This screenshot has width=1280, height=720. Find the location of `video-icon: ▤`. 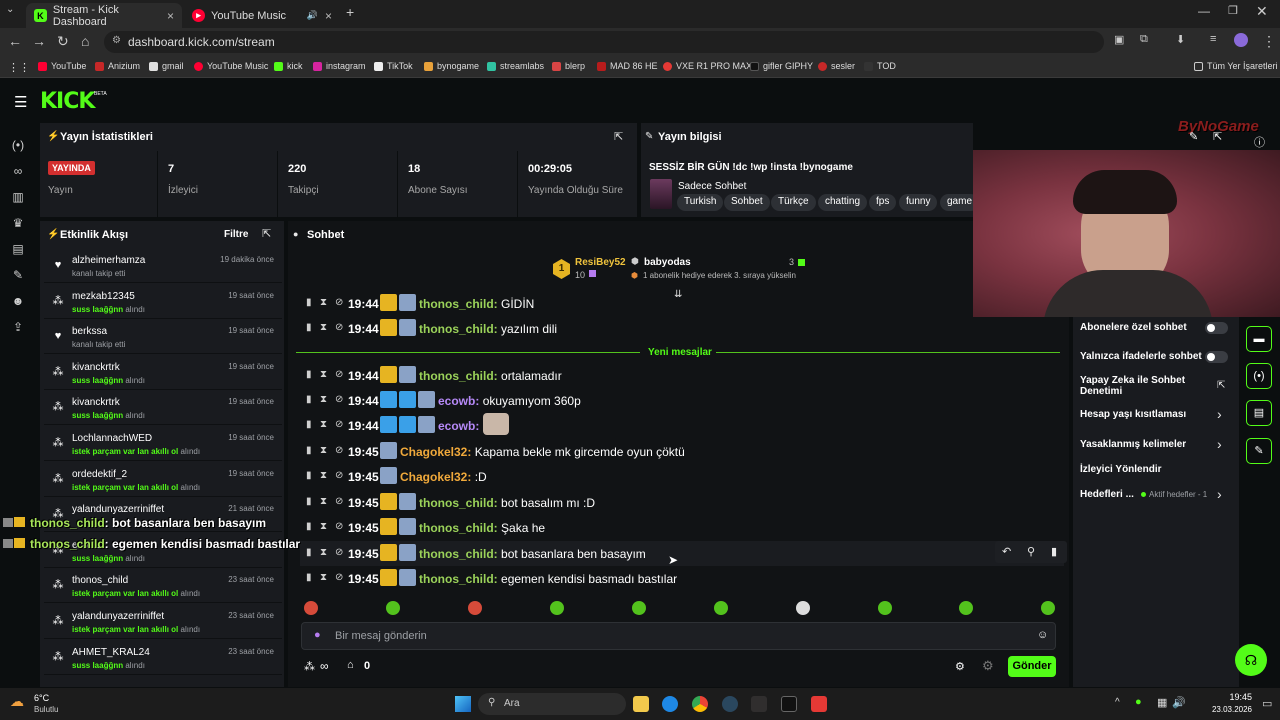

video-icon: ▤ is located at coordinates (18, 250).